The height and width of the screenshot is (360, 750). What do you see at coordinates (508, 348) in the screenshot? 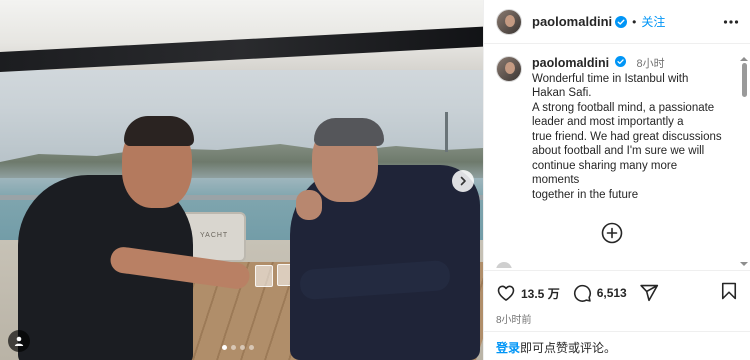
I see `login-link: 登录` at bounding box center [508, 348].